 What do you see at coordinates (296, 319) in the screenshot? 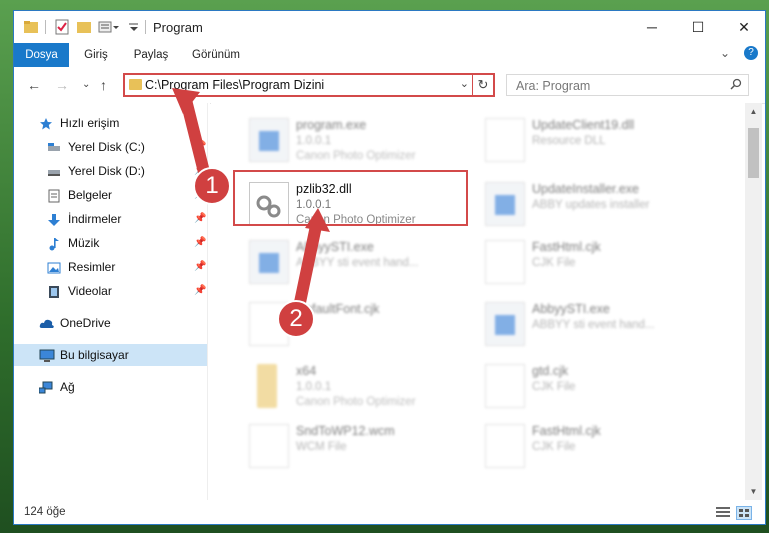
I see `annotation-badge-2: 2` at bounding box center [296, 319].